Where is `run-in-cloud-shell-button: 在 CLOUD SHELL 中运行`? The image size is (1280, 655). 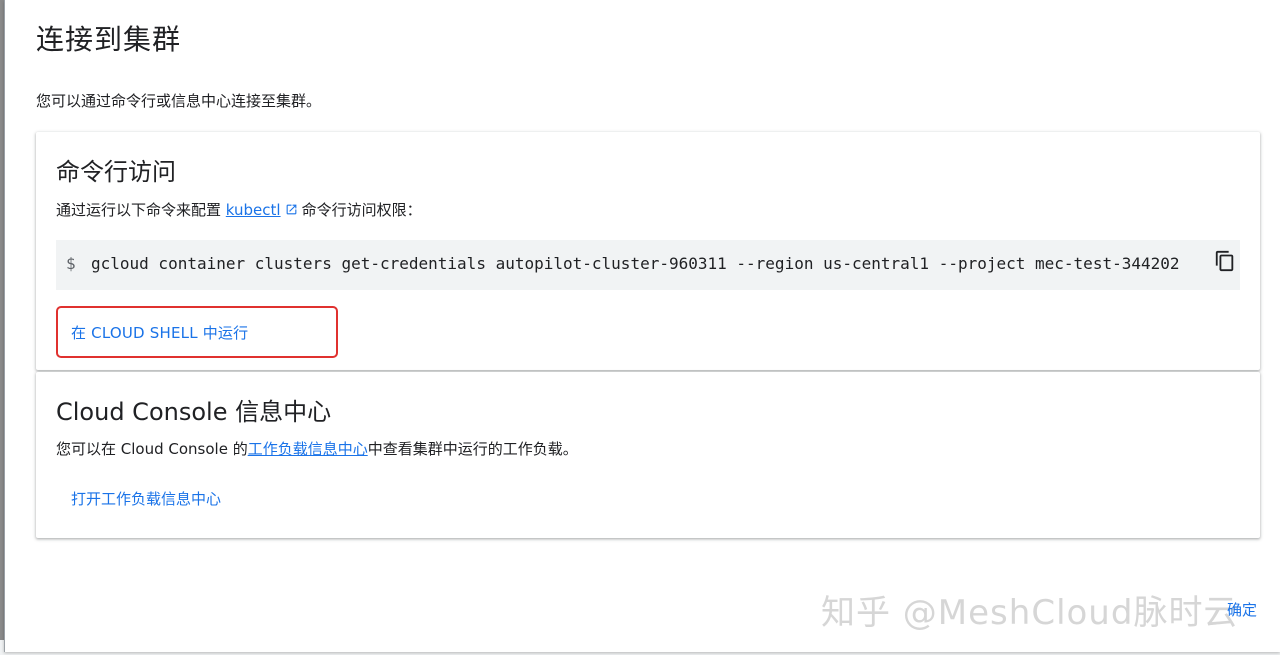
run-in-cloud-shell-button: 在 CLOUD SHELL 中运行 is located at coordinates (197, 332).